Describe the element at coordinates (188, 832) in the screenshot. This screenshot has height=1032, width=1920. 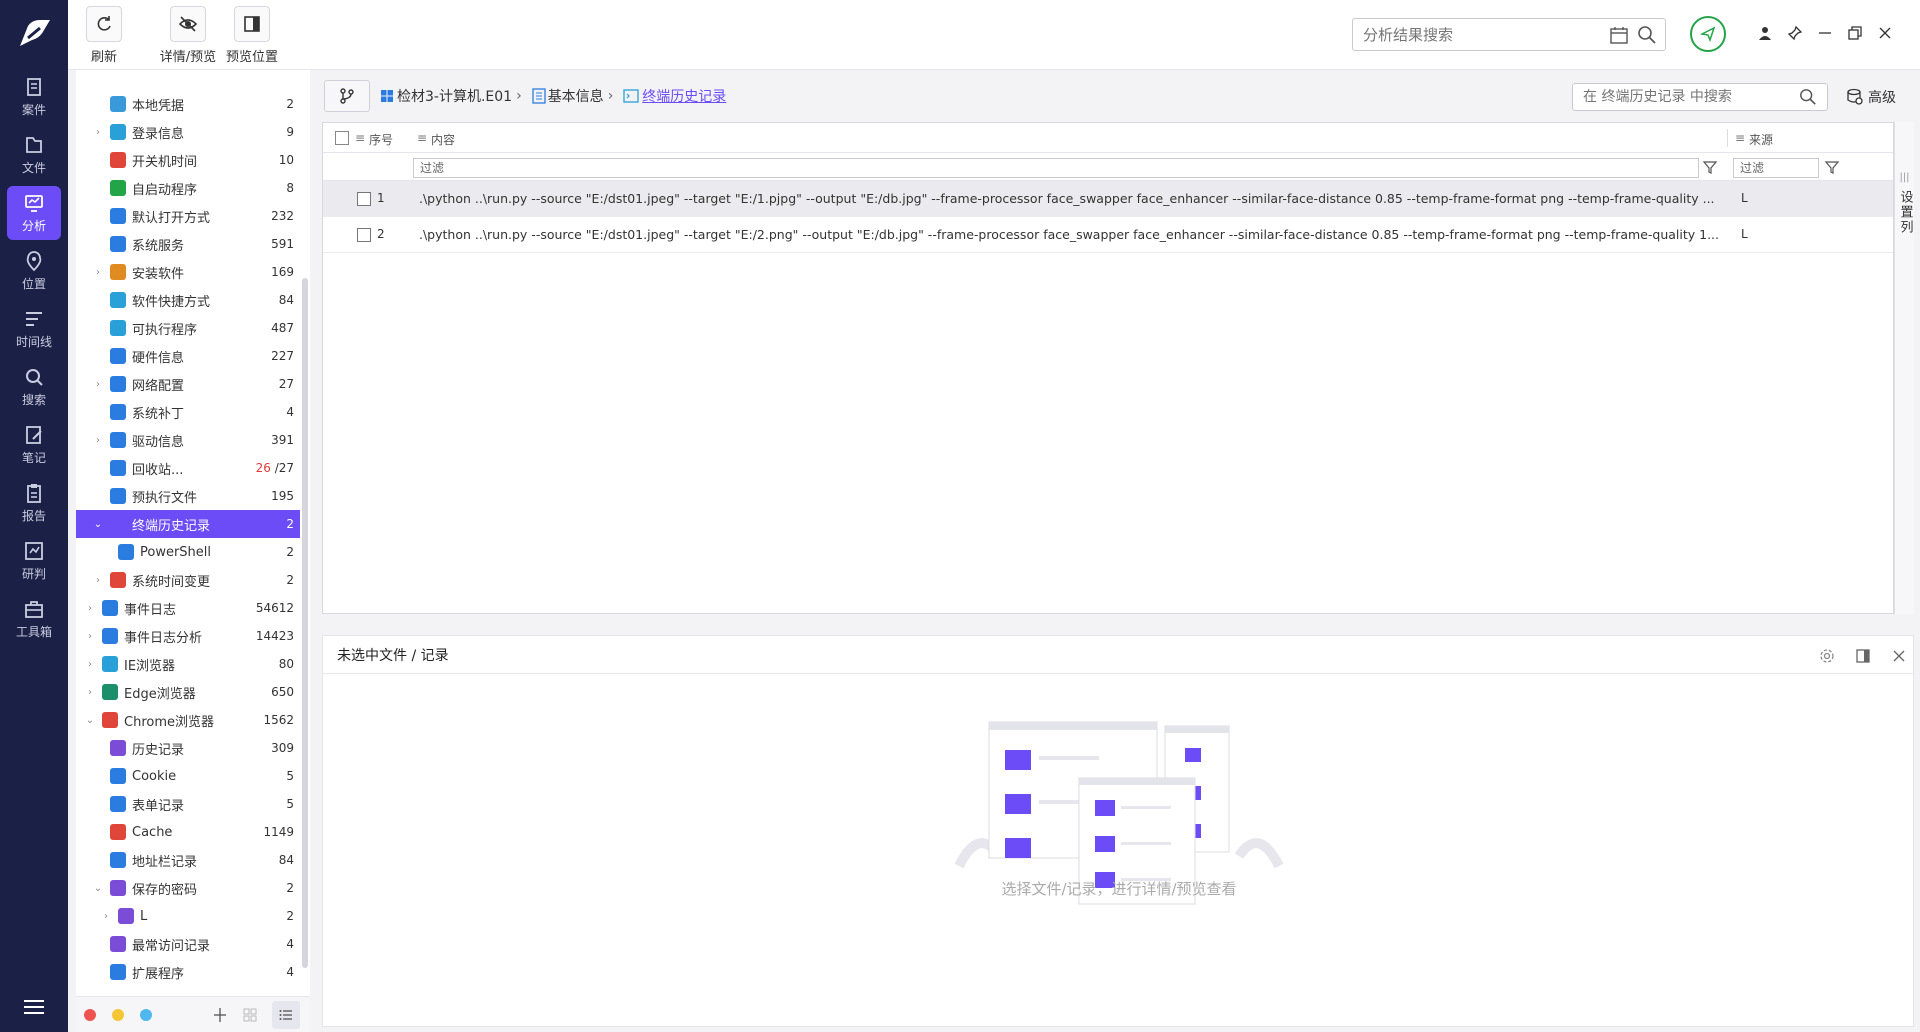
I see `tree-item: Cache 1149` at that location.